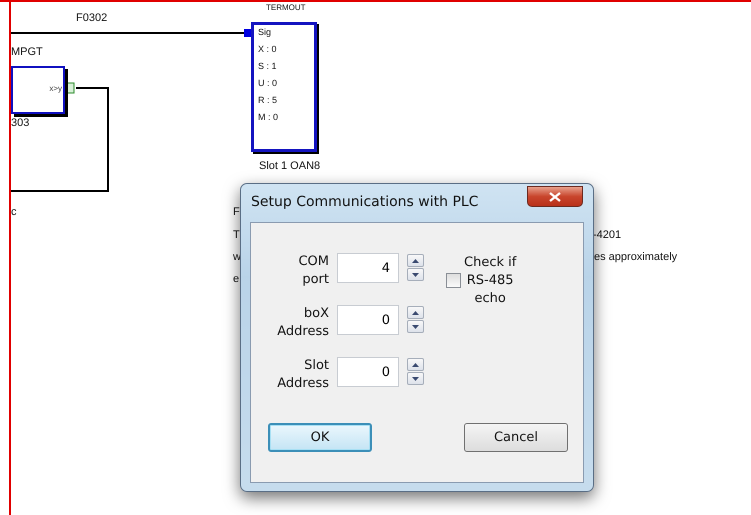 This screenshot has width=751, height=515. Describe the element at coordinates (289, 166) in the screenshot. I see `block-tag: Slot 1 OAN8` at that location.